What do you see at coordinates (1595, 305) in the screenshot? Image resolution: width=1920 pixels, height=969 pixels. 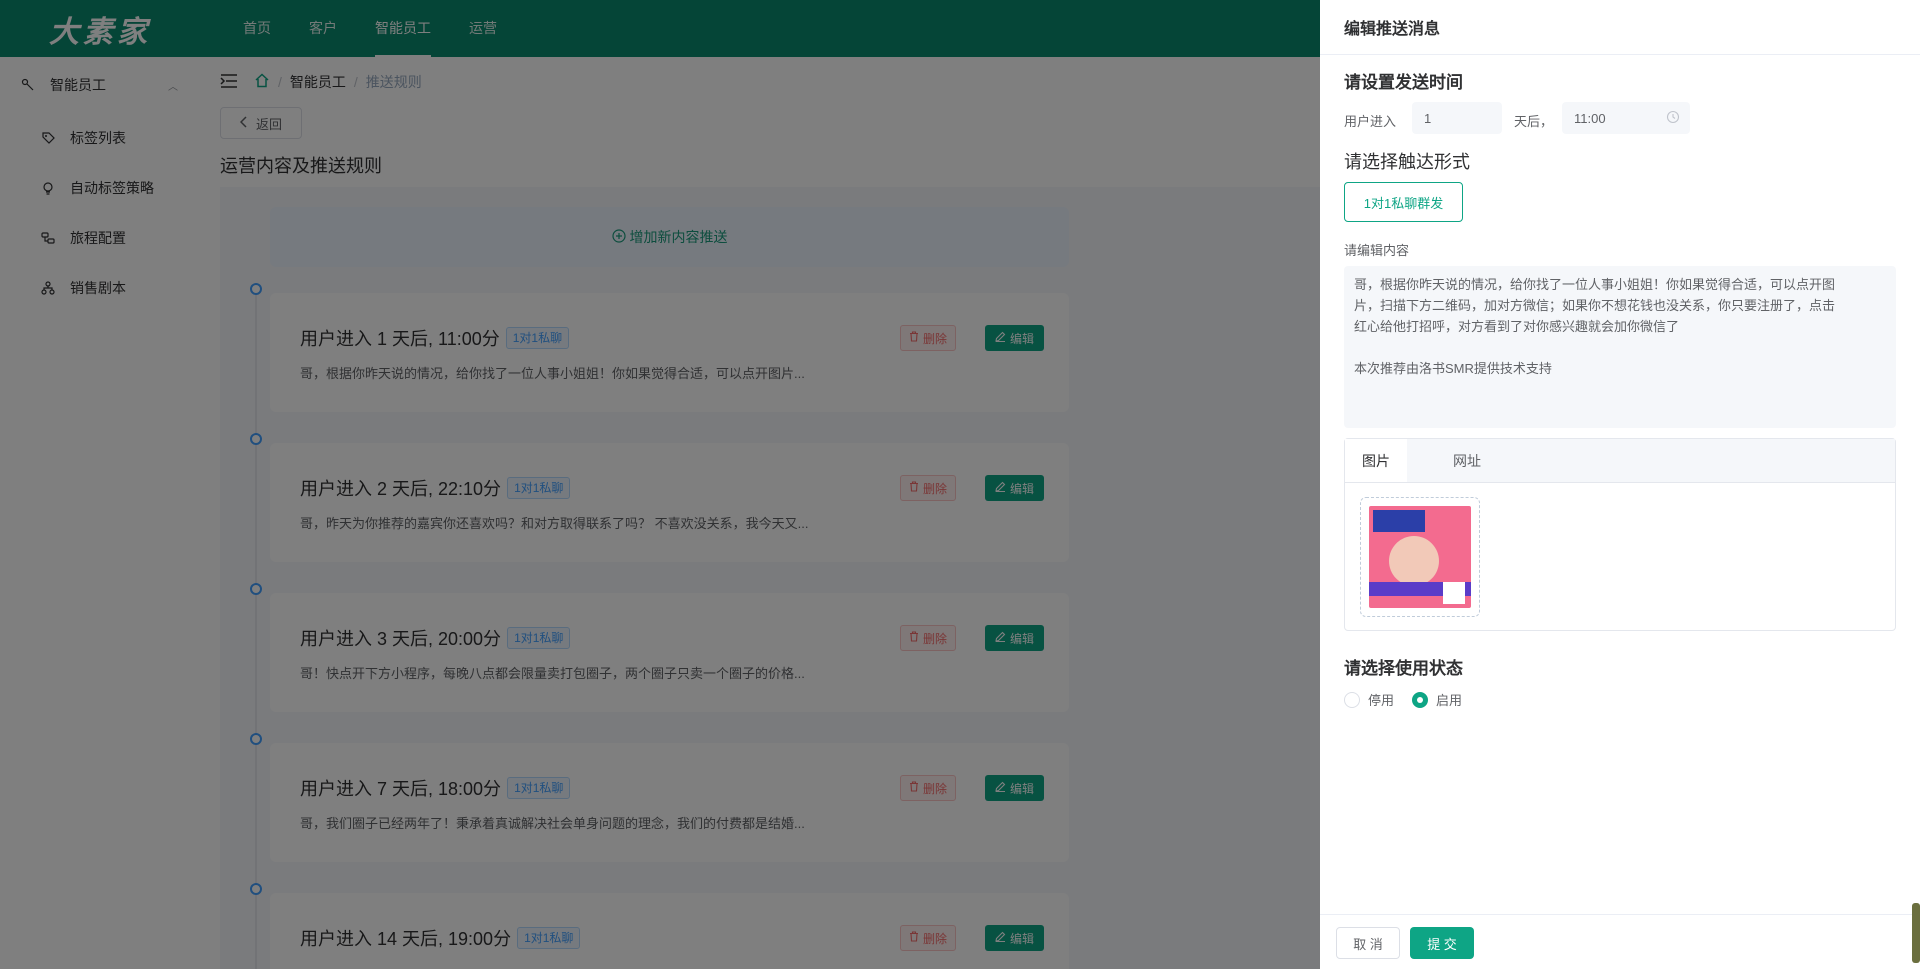 I see `content-line: 片，扫描下方二维码，加对方微信；如果你不想花钱也没关系，你只要注册了，点击` at bounding box center [1595, 305].